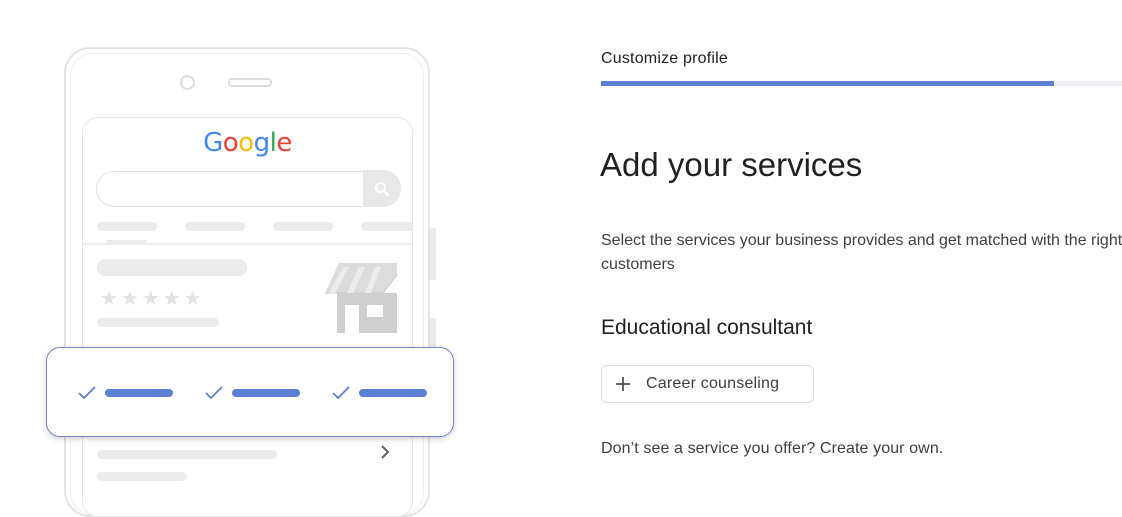 The height and width of the screenshot is (517, 1122). I want to click on create-own-question: Don’t see a service you offer?, so click(708, 448).